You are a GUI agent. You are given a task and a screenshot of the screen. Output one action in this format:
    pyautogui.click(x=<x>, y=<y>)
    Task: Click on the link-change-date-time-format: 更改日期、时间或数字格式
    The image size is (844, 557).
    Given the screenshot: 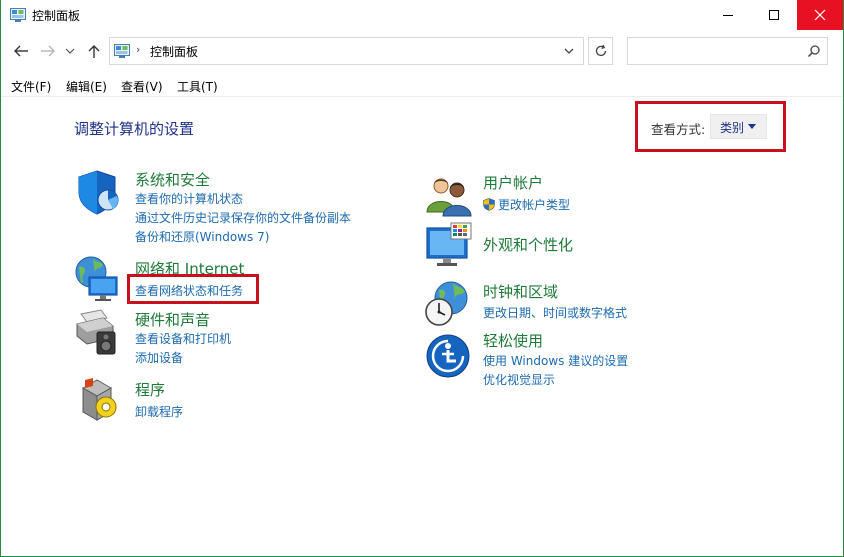 What is the action you would take?
    pyautogui.click(x=555, y=312)
    